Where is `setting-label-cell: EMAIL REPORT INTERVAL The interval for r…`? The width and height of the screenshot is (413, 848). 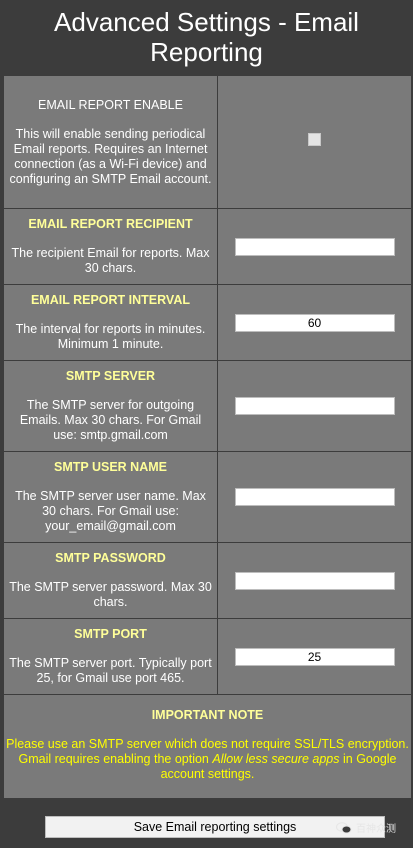 setting-label-cell: EMAIL REPORT INTERVAL The interval for r… is located at coordinates (110, 322).